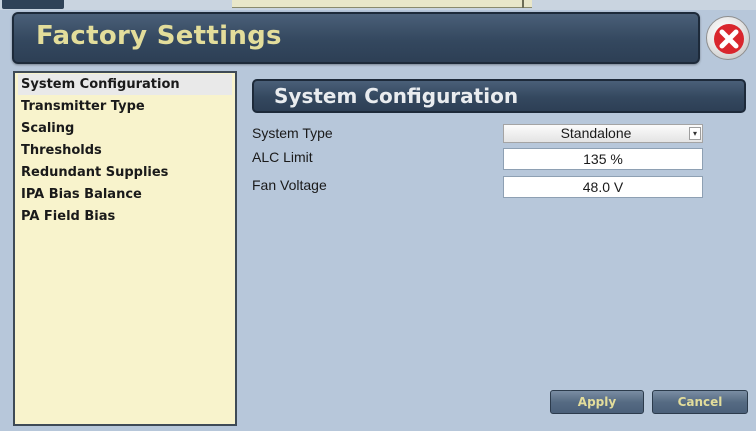 The width and height of the screenshot is (756, 431). What do you see at coordinates (125, 84) in the screenshot?
I see `sidebar-item-system-configuration: System Configuration` at bounding box center [125, 84].